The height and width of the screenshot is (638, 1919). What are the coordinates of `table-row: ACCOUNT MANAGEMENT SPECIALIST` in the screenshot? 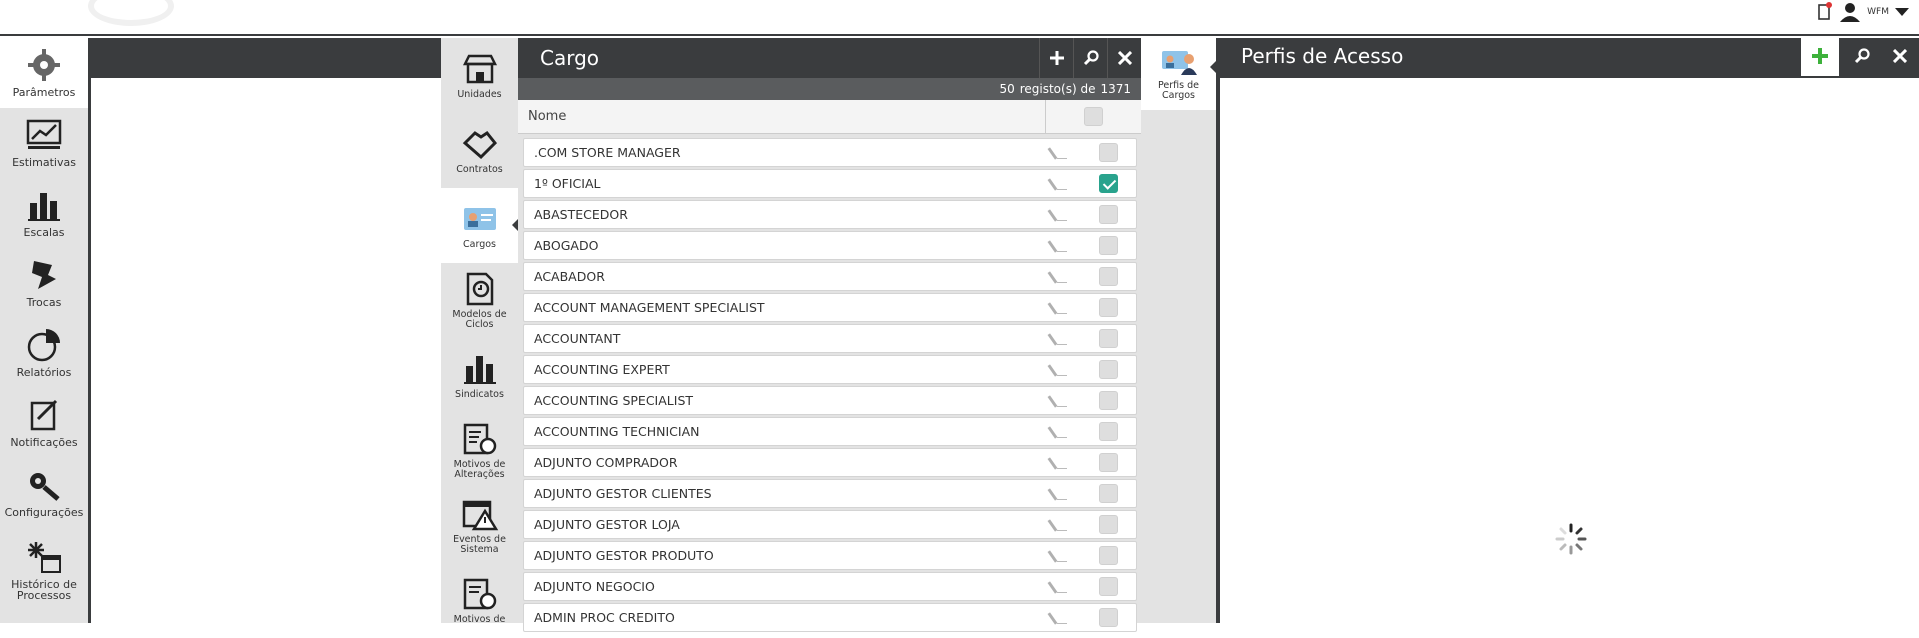 It's located at (830, 307).